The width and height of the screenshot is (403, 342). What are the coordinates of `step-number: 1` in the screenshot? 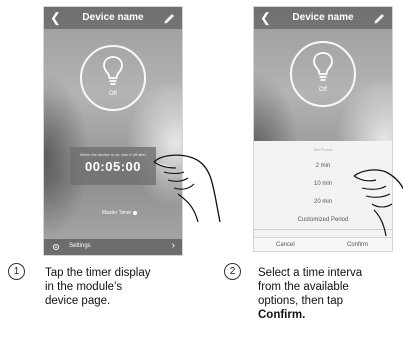 It's located at (16, 271).